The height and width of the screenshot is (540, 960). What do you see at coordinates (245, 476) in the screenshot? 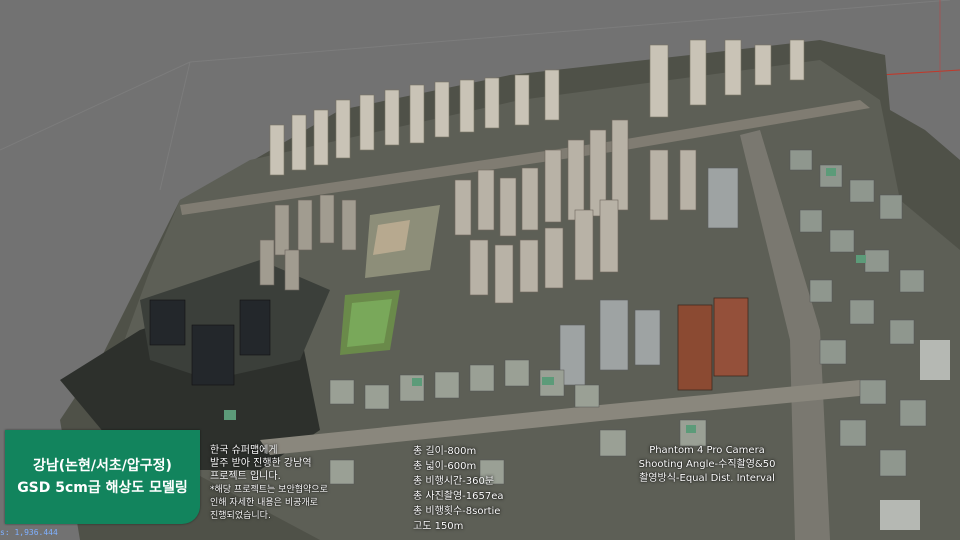
I see `project-description-line3: 프로젝트 입니다.` at bounding box center [245, 476].